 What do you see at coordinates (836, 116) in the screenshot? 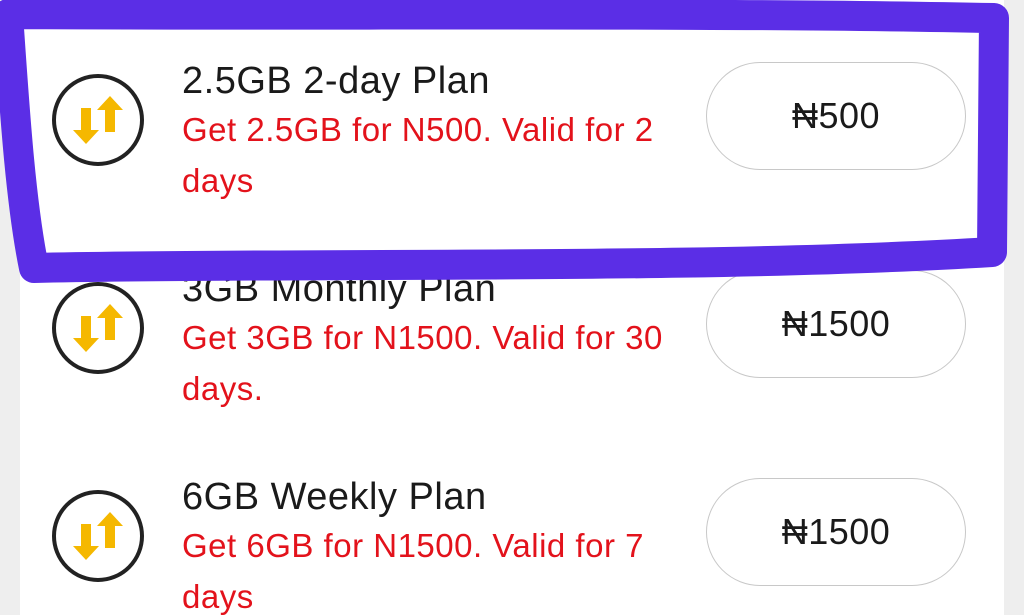
I see `buy-plan-button: ₦500` at bounding box center [836, 116].